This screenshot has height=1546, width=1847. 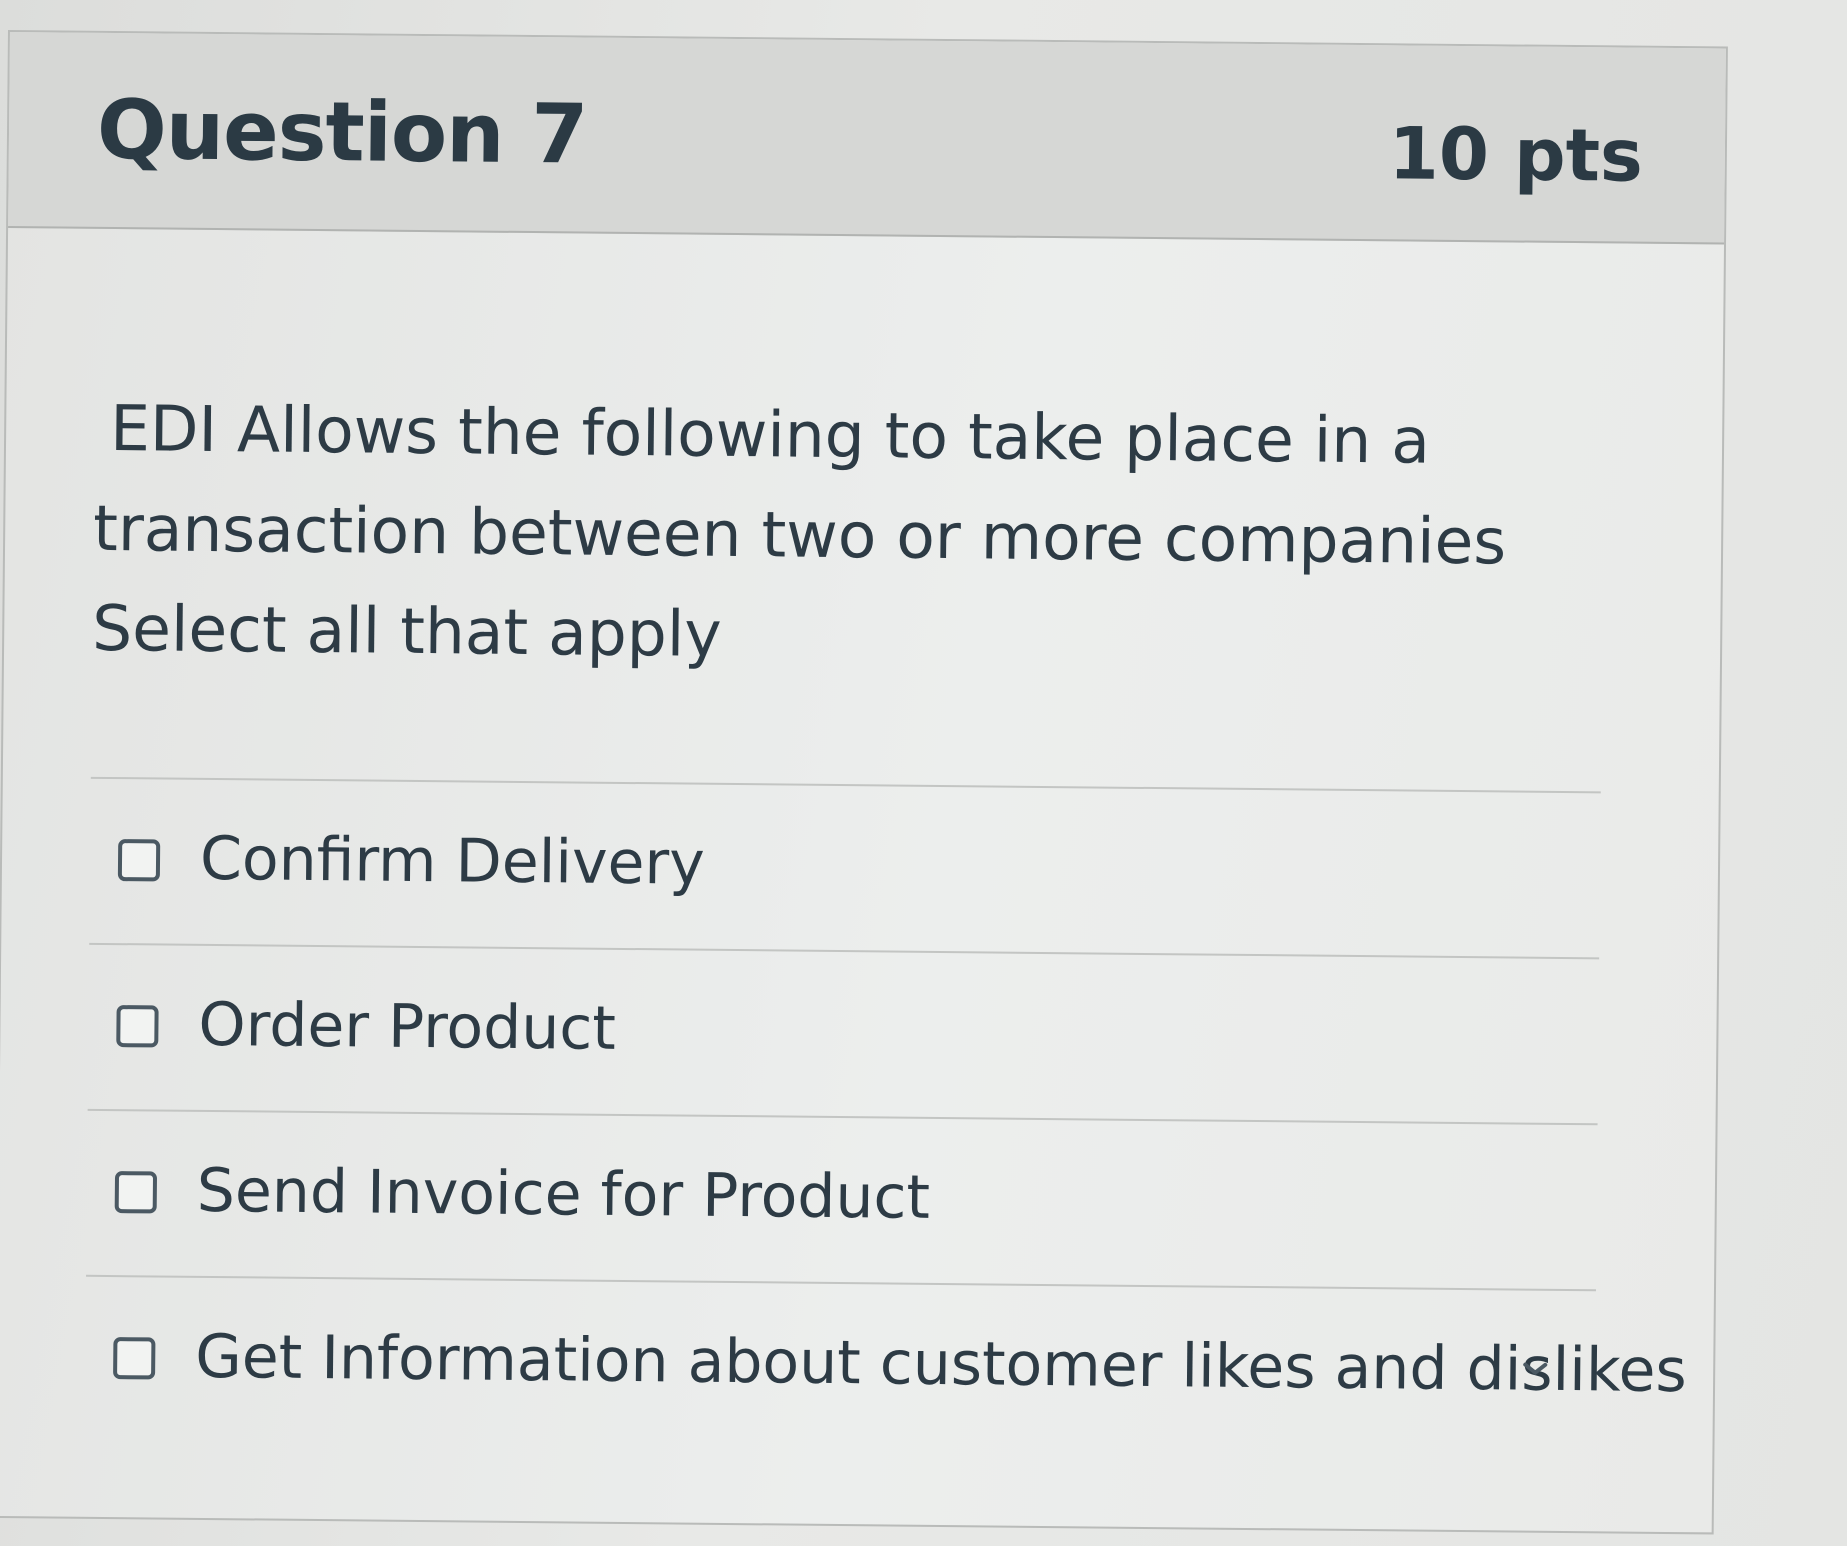 I want to click on answer-label: Confirm Delivery, so click(x=452, y=861).